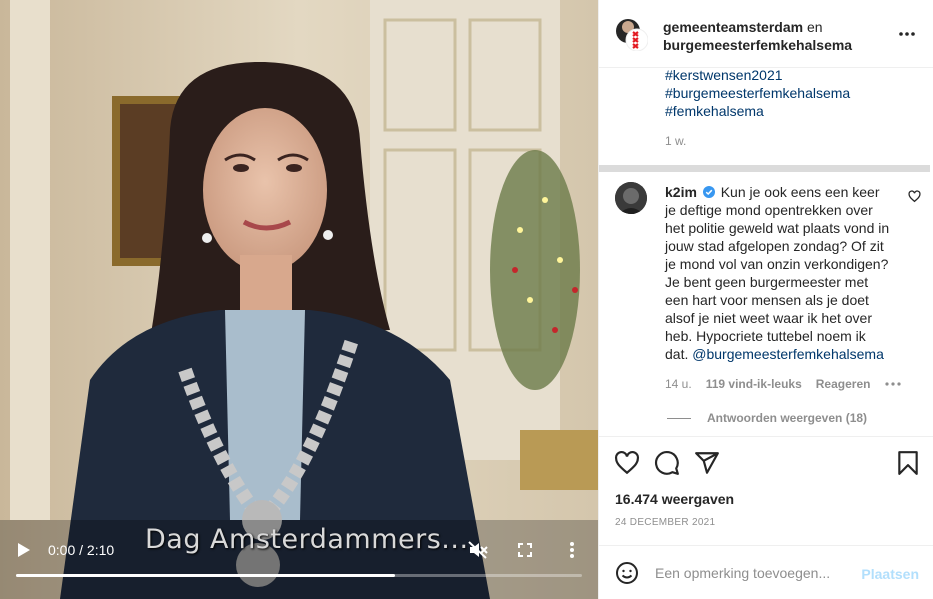  I want to click on hashtag-link: #kerstwensen2021, so click(757, 75).